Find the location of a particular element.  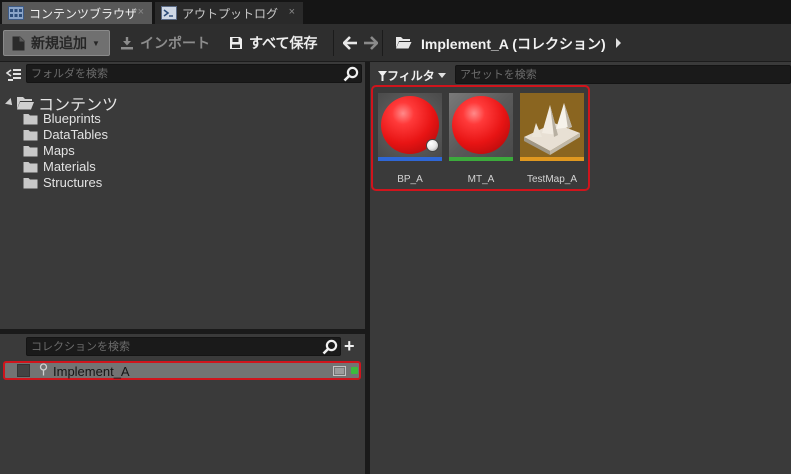

folder-search-box is located at coordinates (194, 73).